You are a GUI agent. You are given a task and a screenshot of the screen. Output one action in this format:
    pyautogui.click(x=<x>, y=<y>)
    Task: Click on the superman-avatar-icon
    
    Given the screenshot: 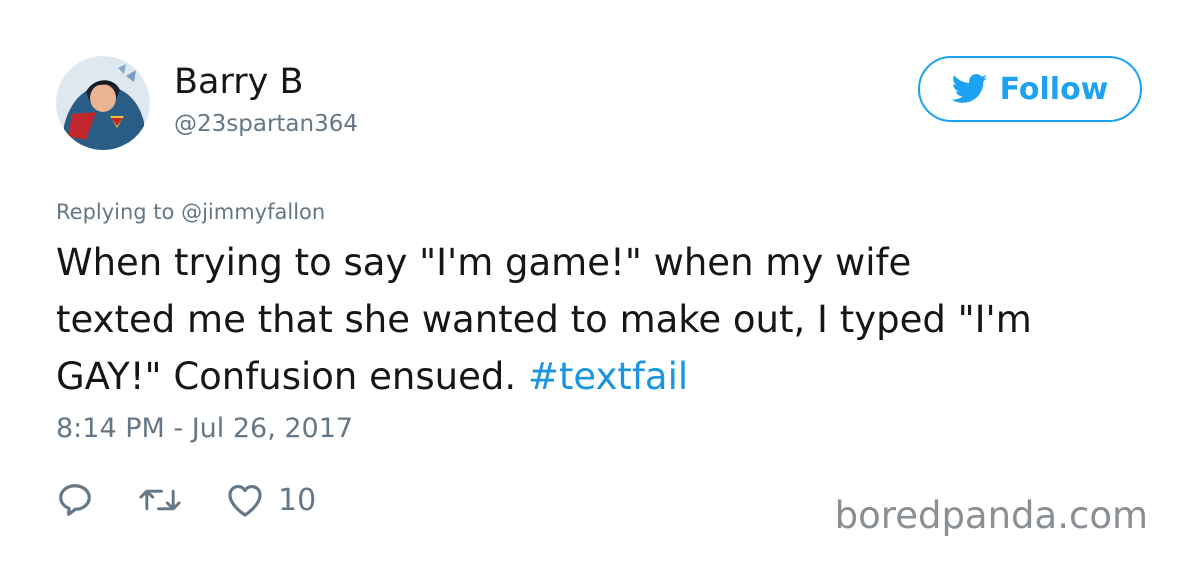 What is the action you would take?
    pyautogui.click(x=103, y=103)
    